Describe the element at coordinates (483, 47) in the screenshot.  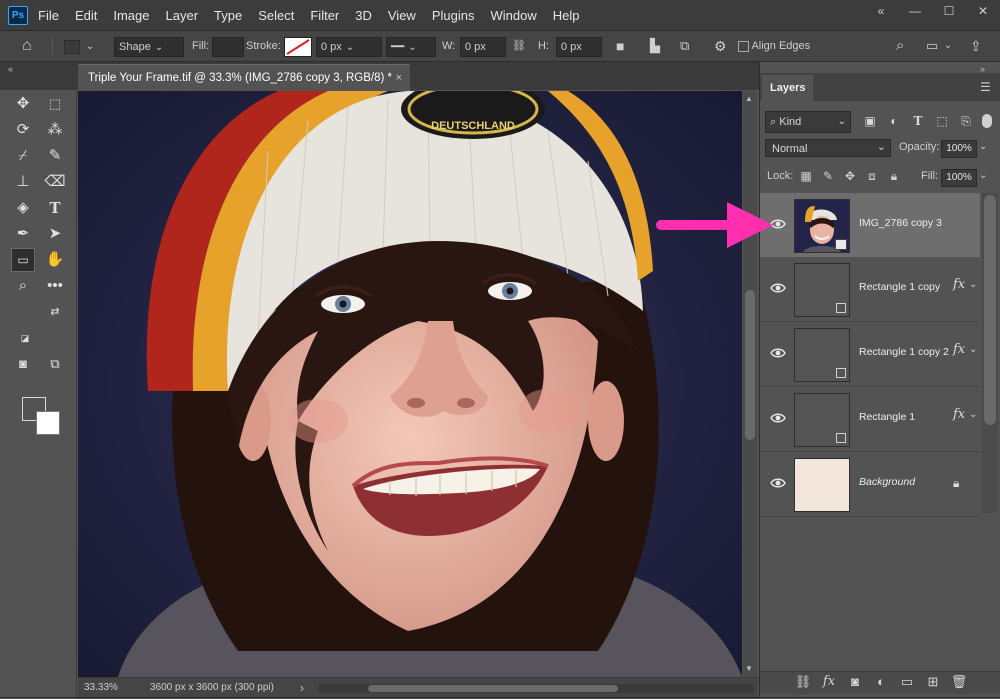
I see `width-field: 0 px` at that location.